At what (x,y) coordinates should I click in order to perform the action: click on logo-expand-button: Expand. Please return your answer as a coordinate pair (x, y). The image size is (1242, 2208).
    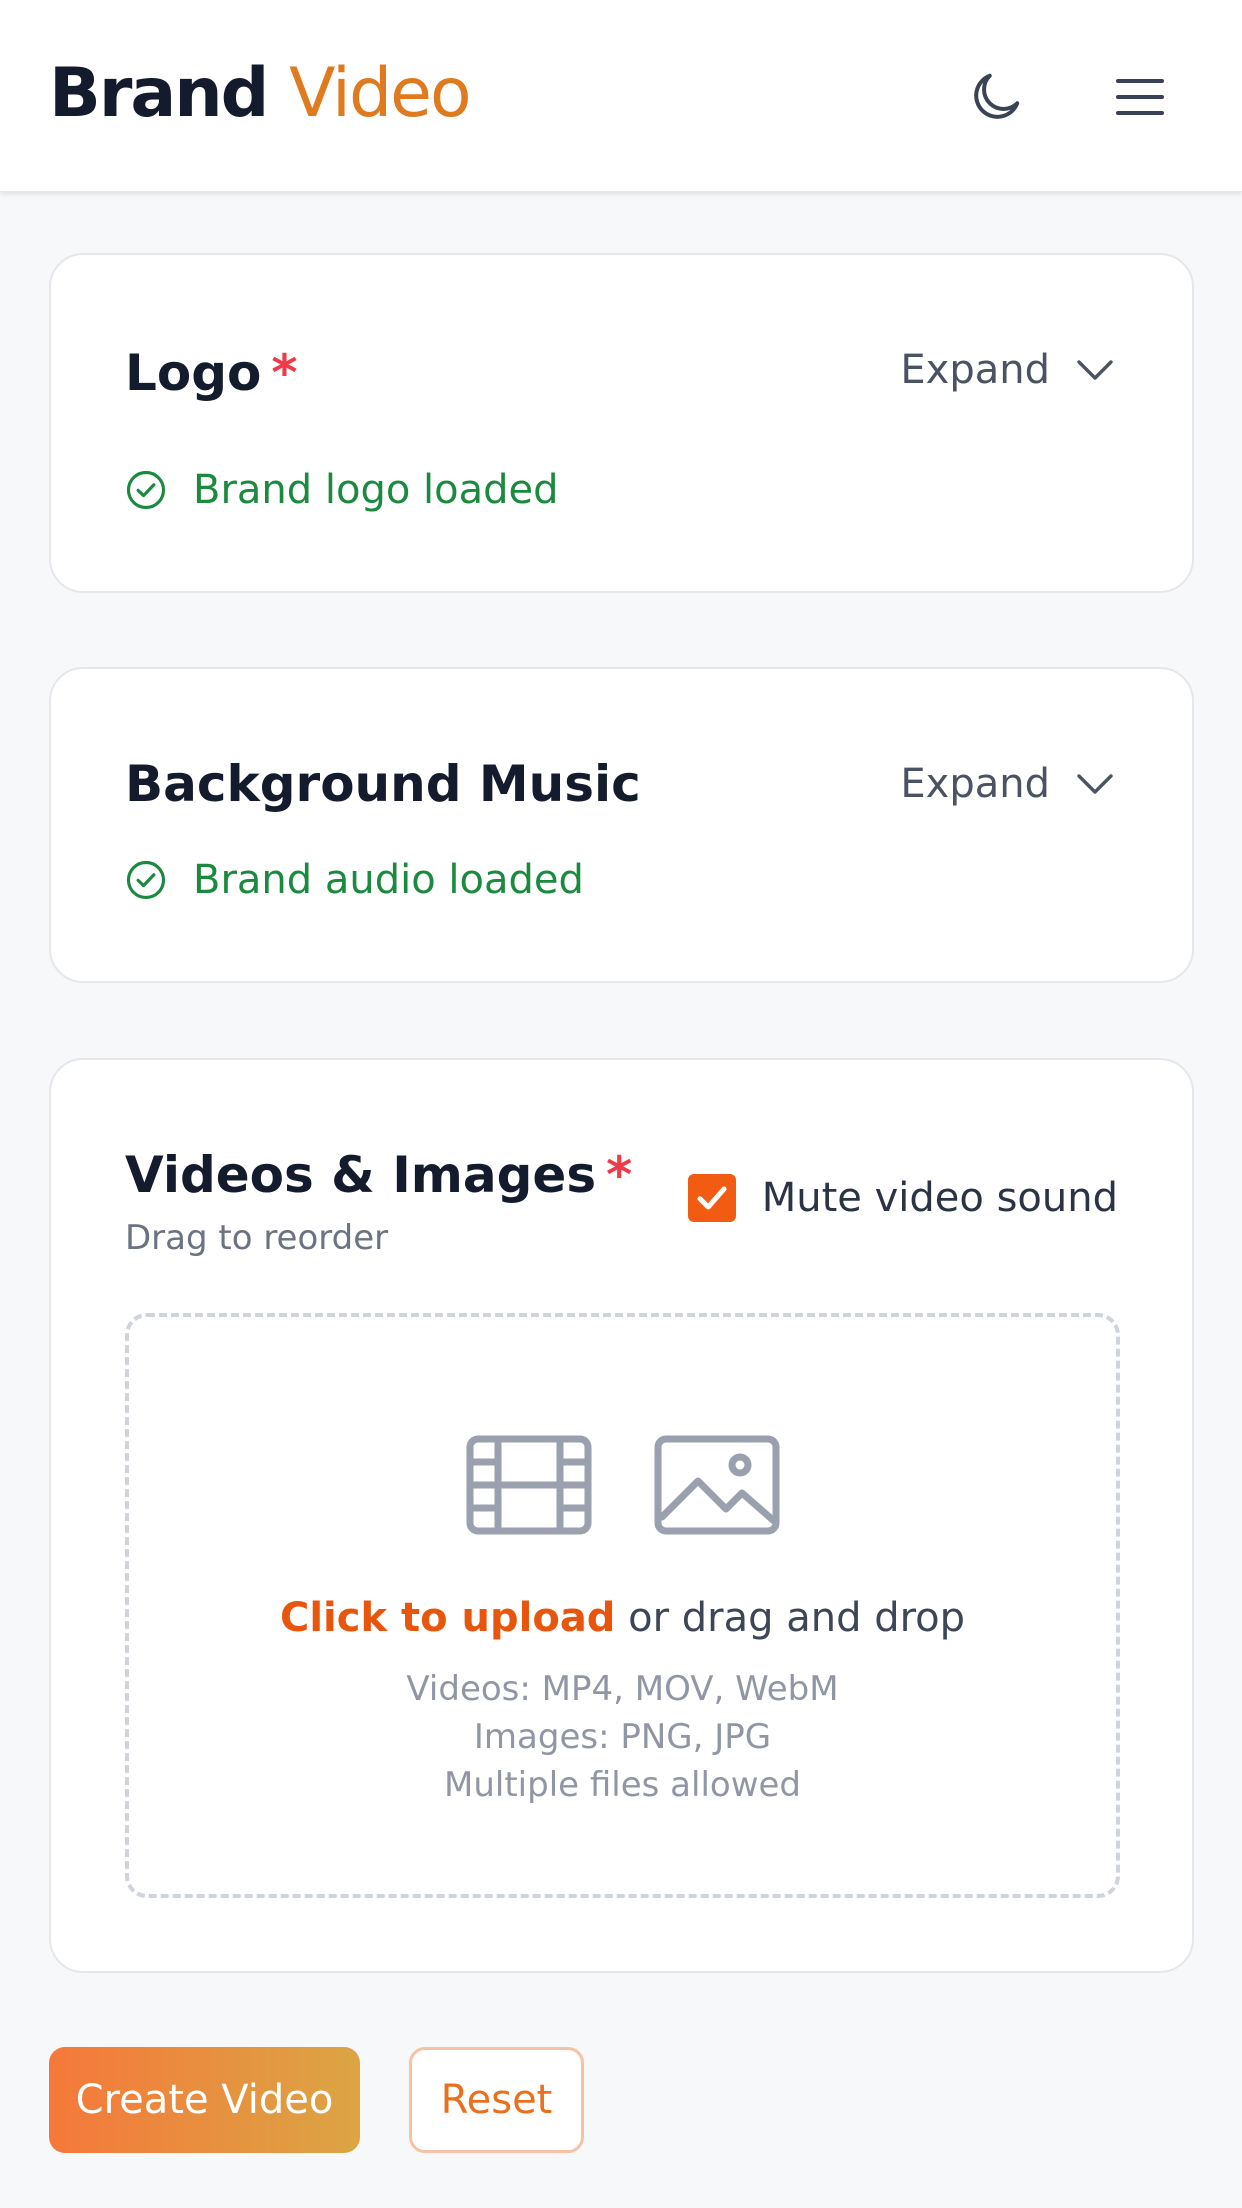
    Looking at the image, I should click on (1007, 370).